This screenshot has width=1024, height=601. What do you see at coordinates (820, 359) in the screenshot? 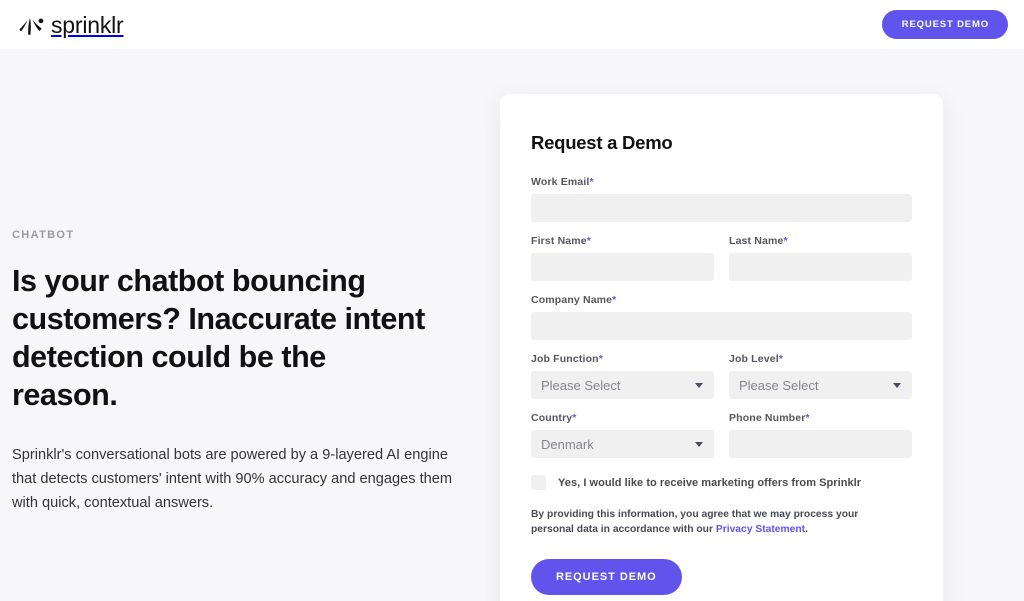
I see `job-level-label: Job Level*` at bounding box center [820, 359].